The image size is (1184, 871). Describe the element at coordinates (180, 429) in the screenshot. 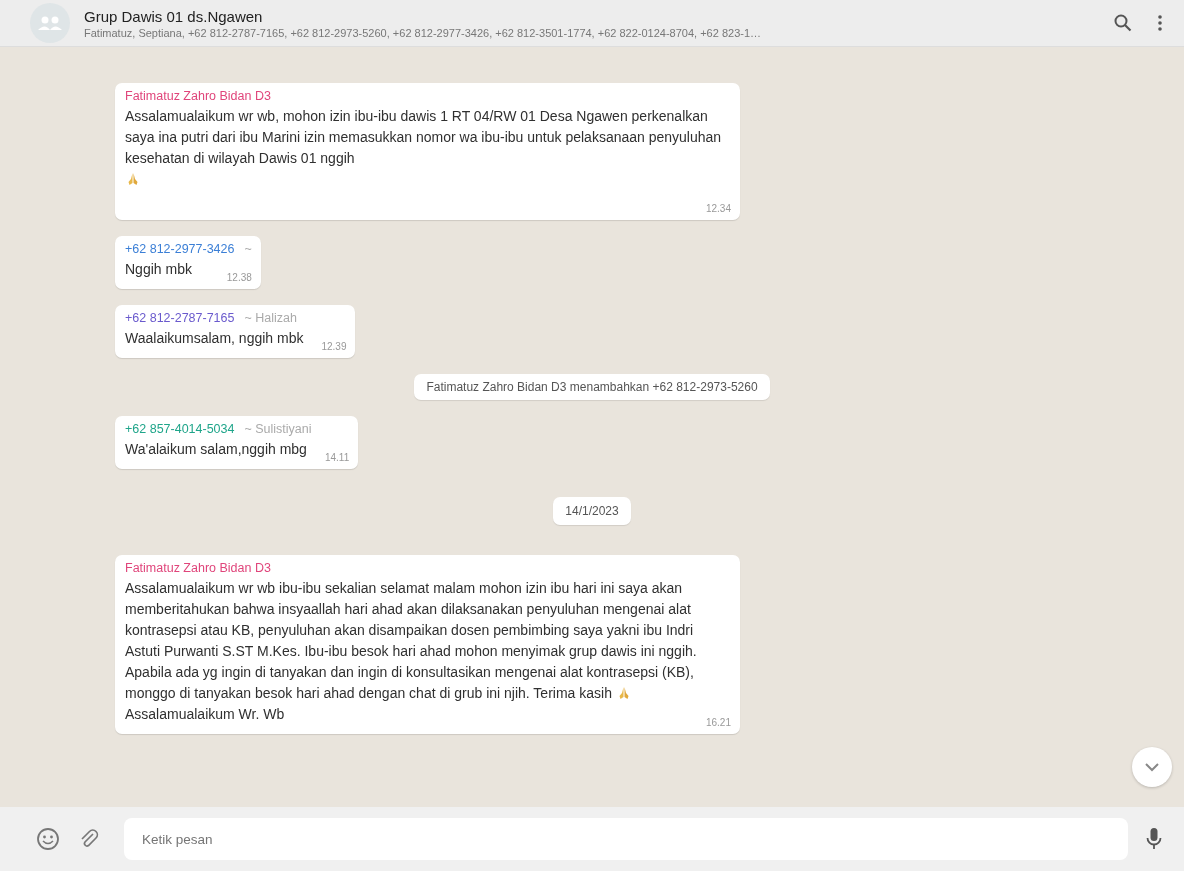

I see `sender-name: +62 857-4014-5034` at that location.